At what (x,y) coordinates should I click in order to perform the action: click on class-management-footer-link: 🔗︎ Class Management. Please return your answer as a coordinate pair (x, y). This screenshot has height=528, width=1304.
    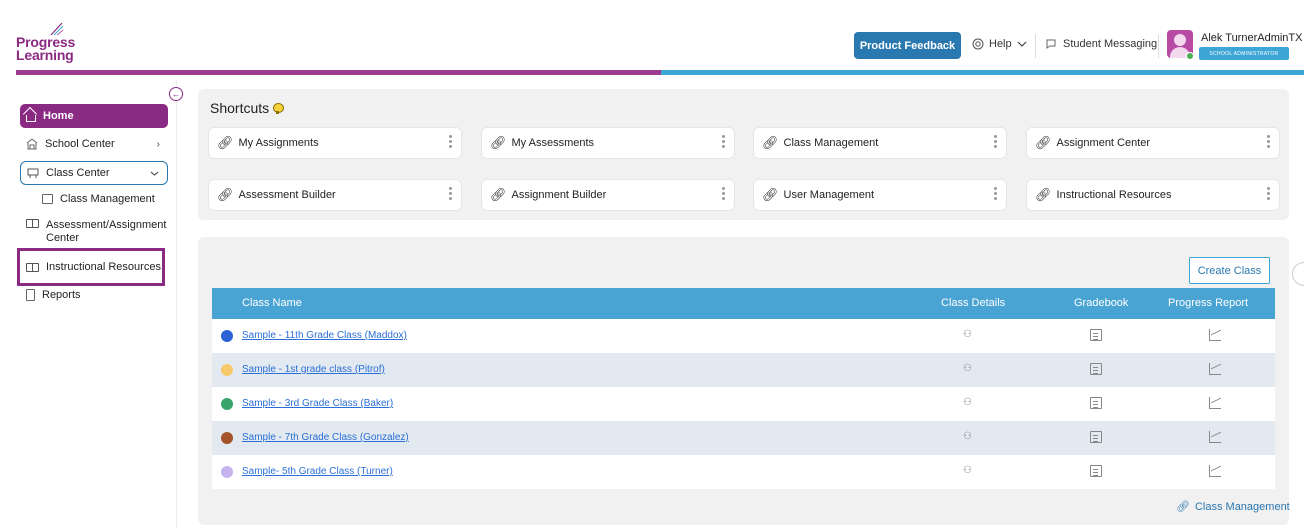
    Looking at the image, I should click on (1233, 507).